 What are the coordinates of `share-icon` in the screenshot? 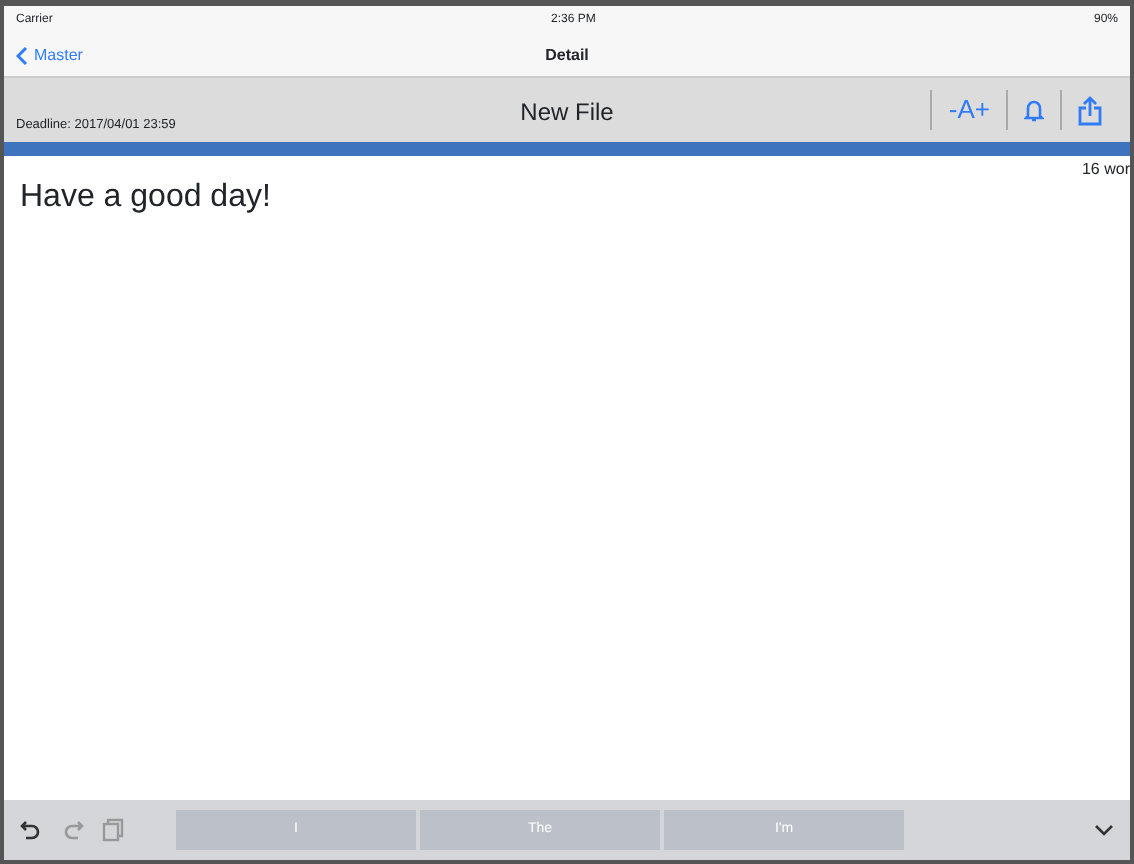 It's located at (1090, 110).